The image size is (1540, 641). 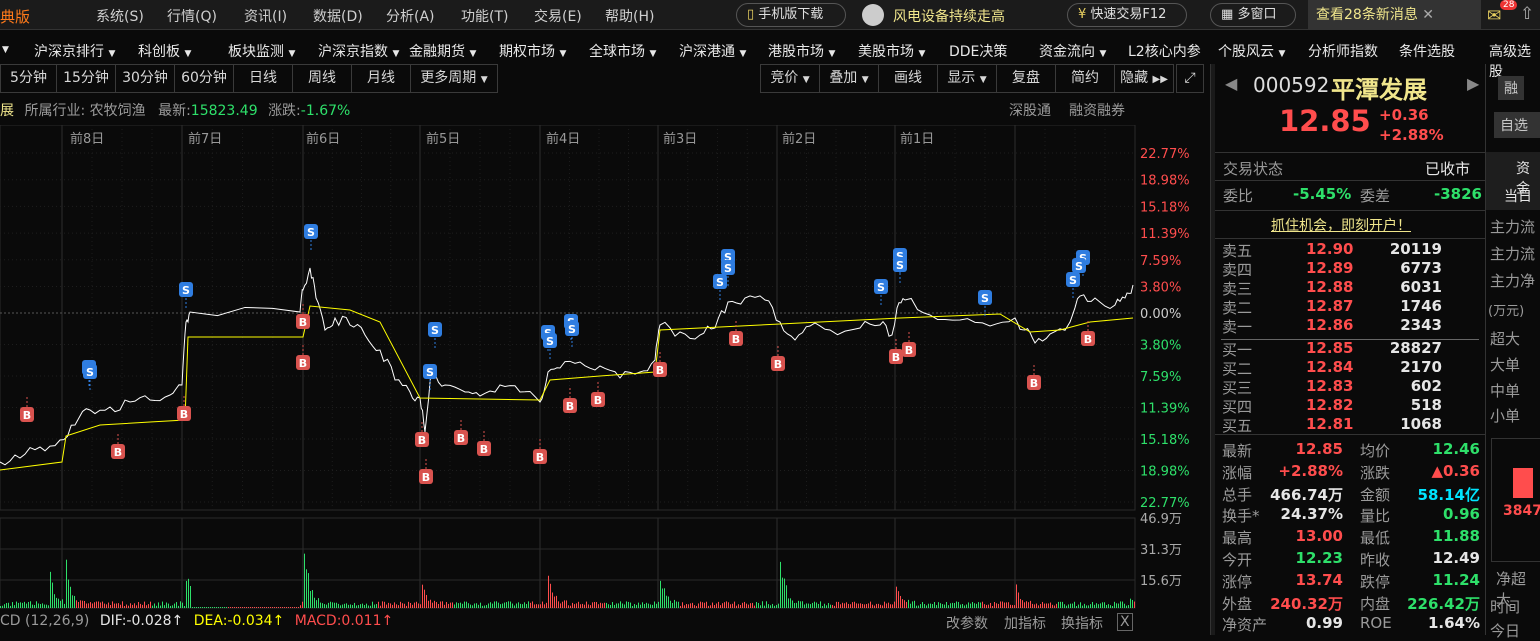 What do you see at coordinates (908, 78) in the screenshot?
I see `chart-tool-button: 画线` at bounding box center [908, 78].